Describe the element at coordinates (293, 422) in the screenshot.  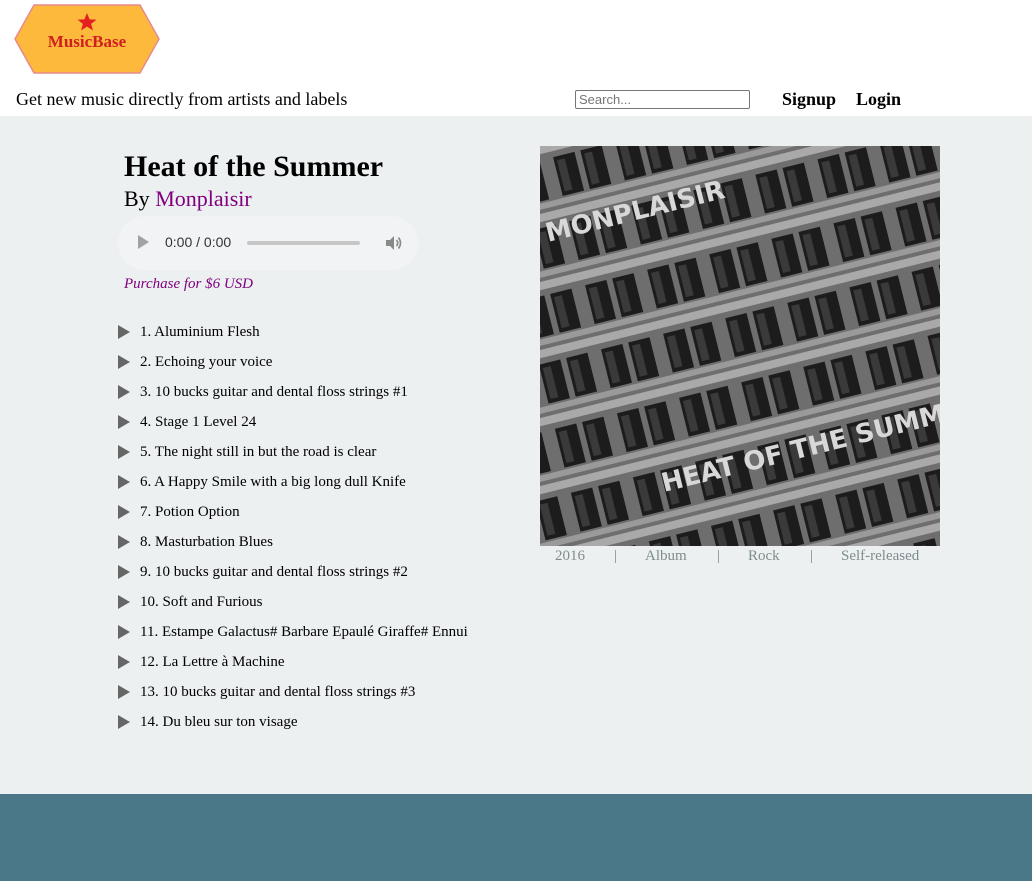
I see `track-item: 4. Stage 1 Level 24` at that location.